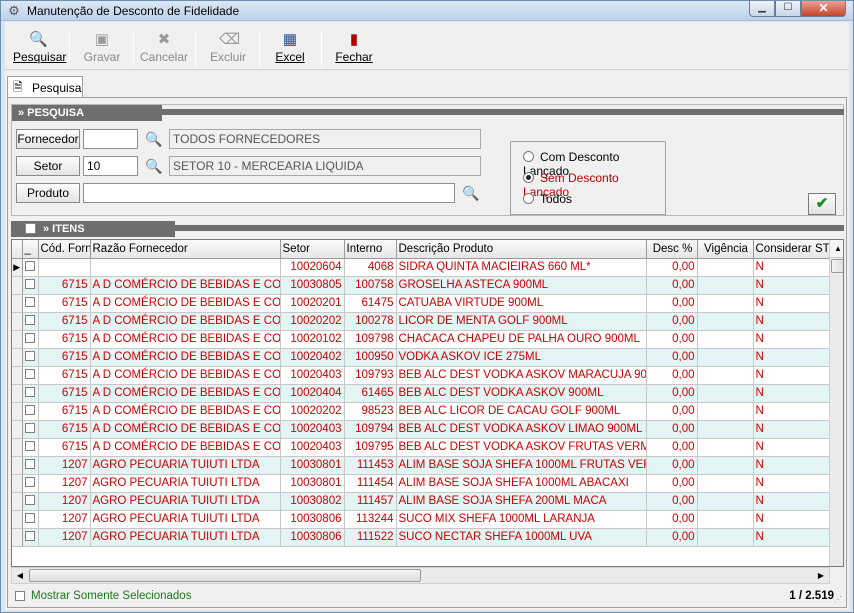  Describe the element at coordinates (312, 501) in the screenshot. I see `cell-setor: 10030802` at that location.